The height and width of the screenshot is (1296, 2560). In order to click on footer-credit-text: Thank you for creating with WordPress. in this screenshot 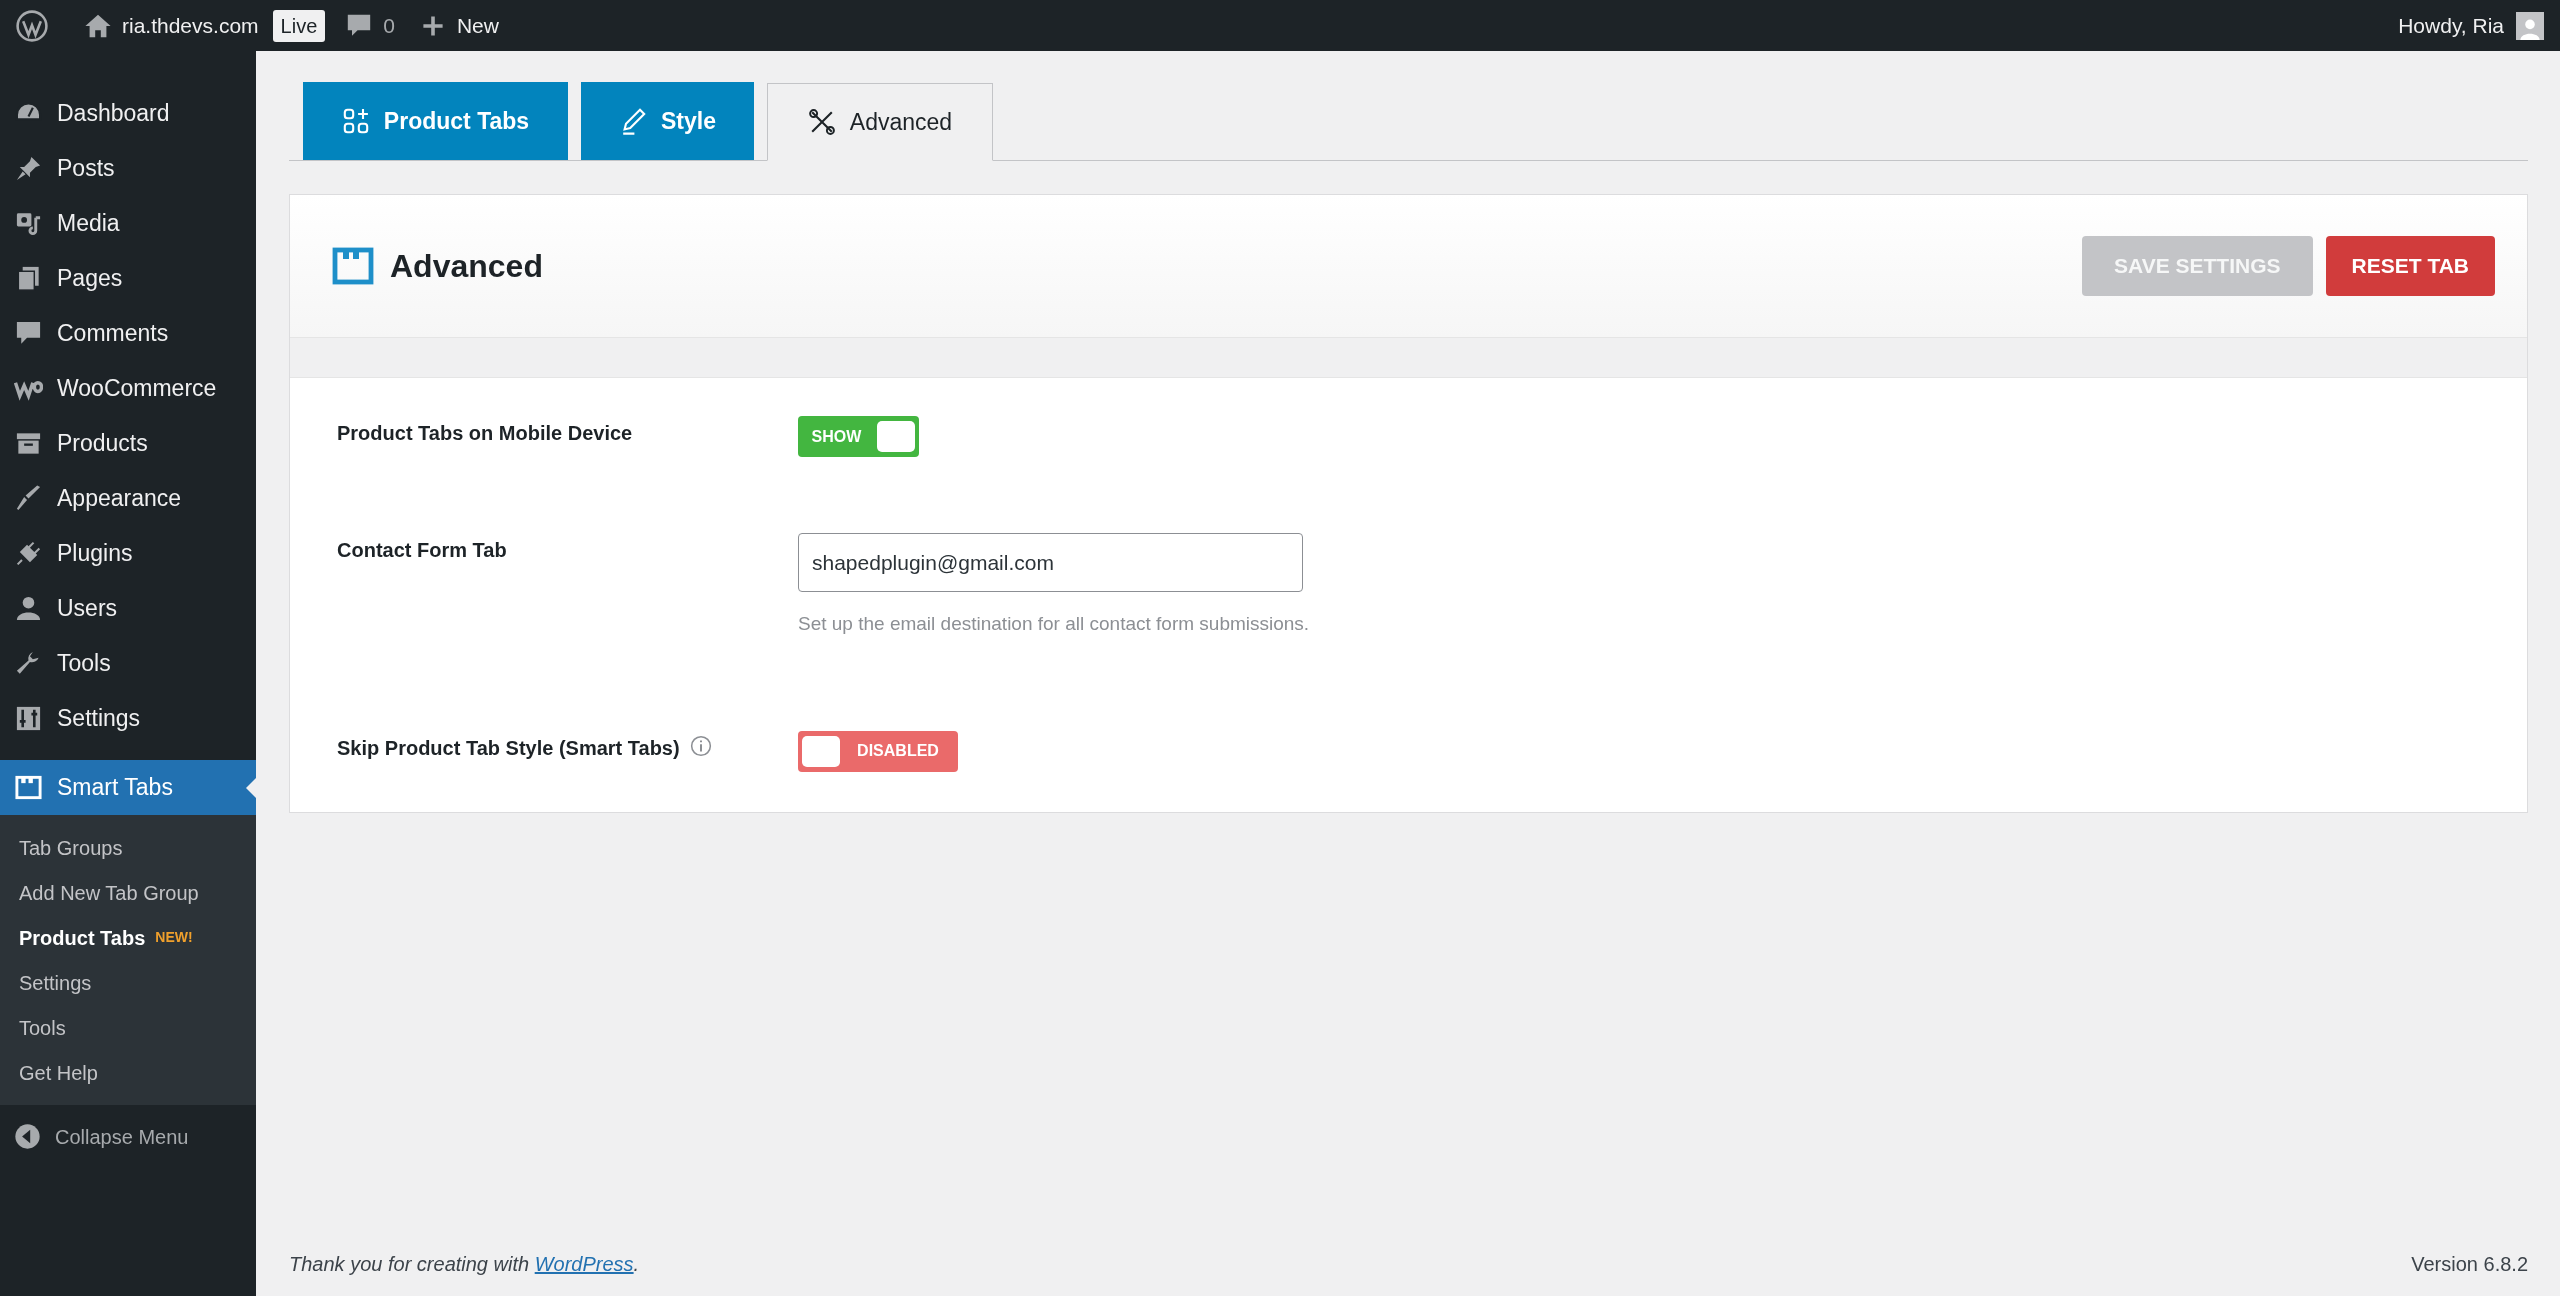, I will do `click(464, 1264)`.